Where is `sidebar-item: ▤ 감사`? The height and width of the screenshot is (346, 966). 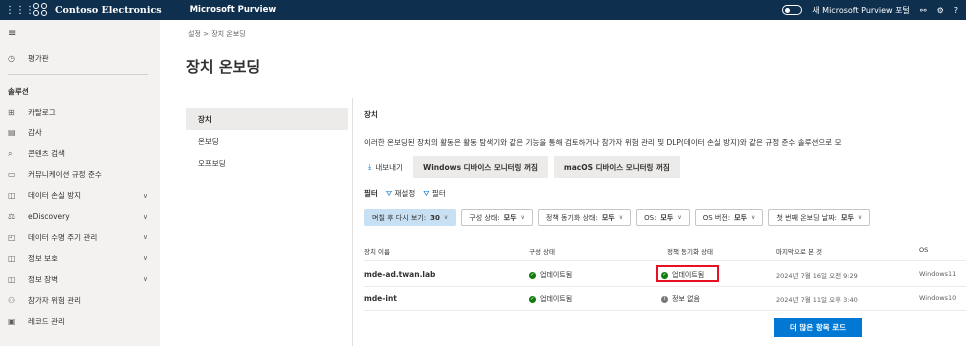 sidebar-item: ▤ 감사 is located at coordinates (80, 133).